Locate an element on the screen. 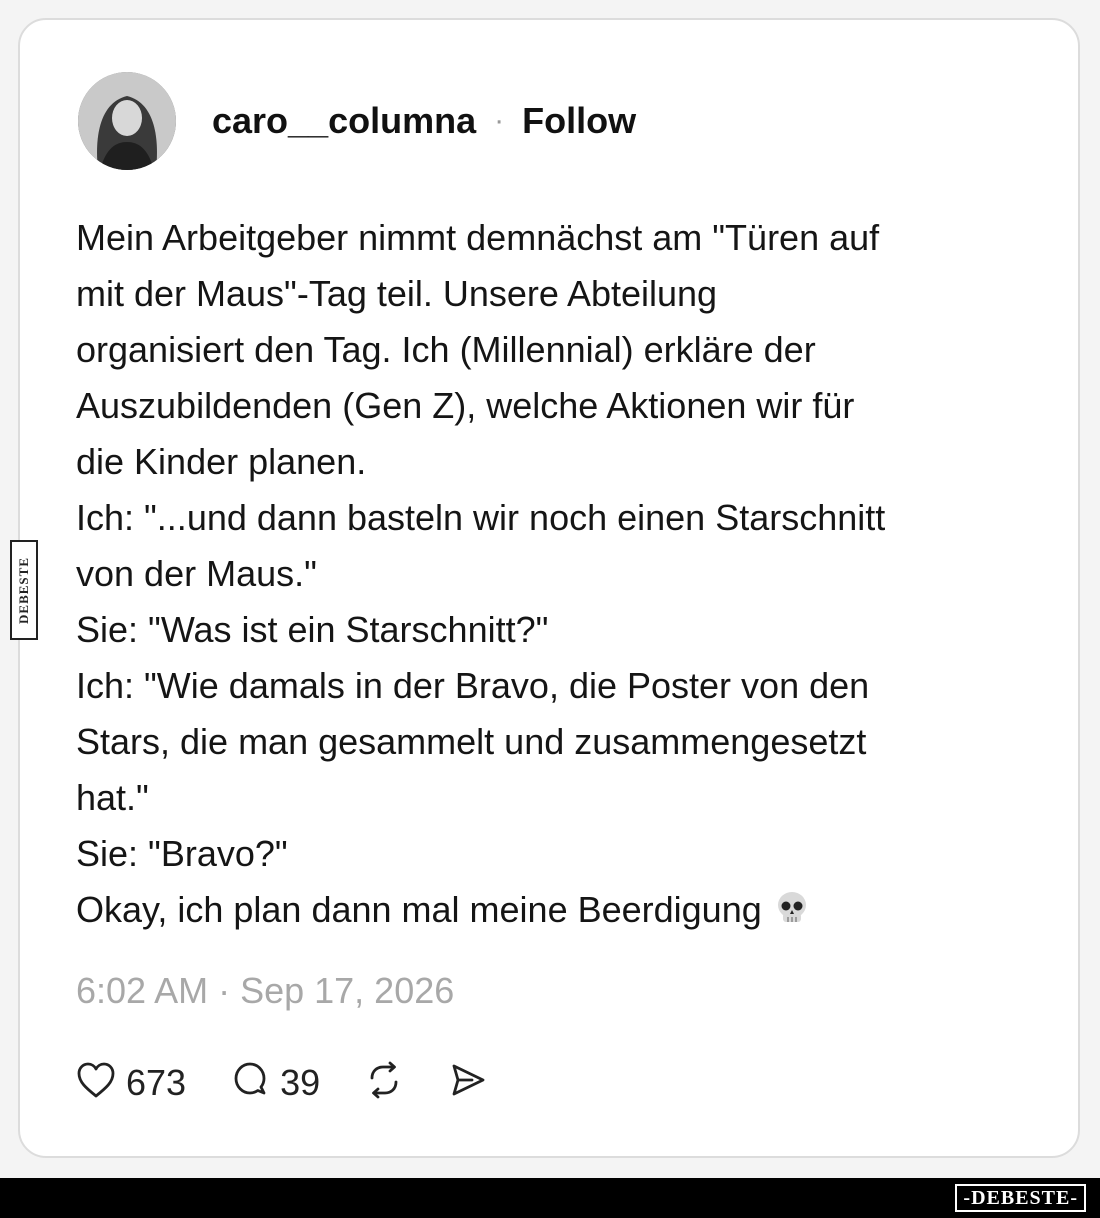 Image resolution: width=1100 pixels, height=1218 pixels. repost-icon is located at coordinates (384, 1082).